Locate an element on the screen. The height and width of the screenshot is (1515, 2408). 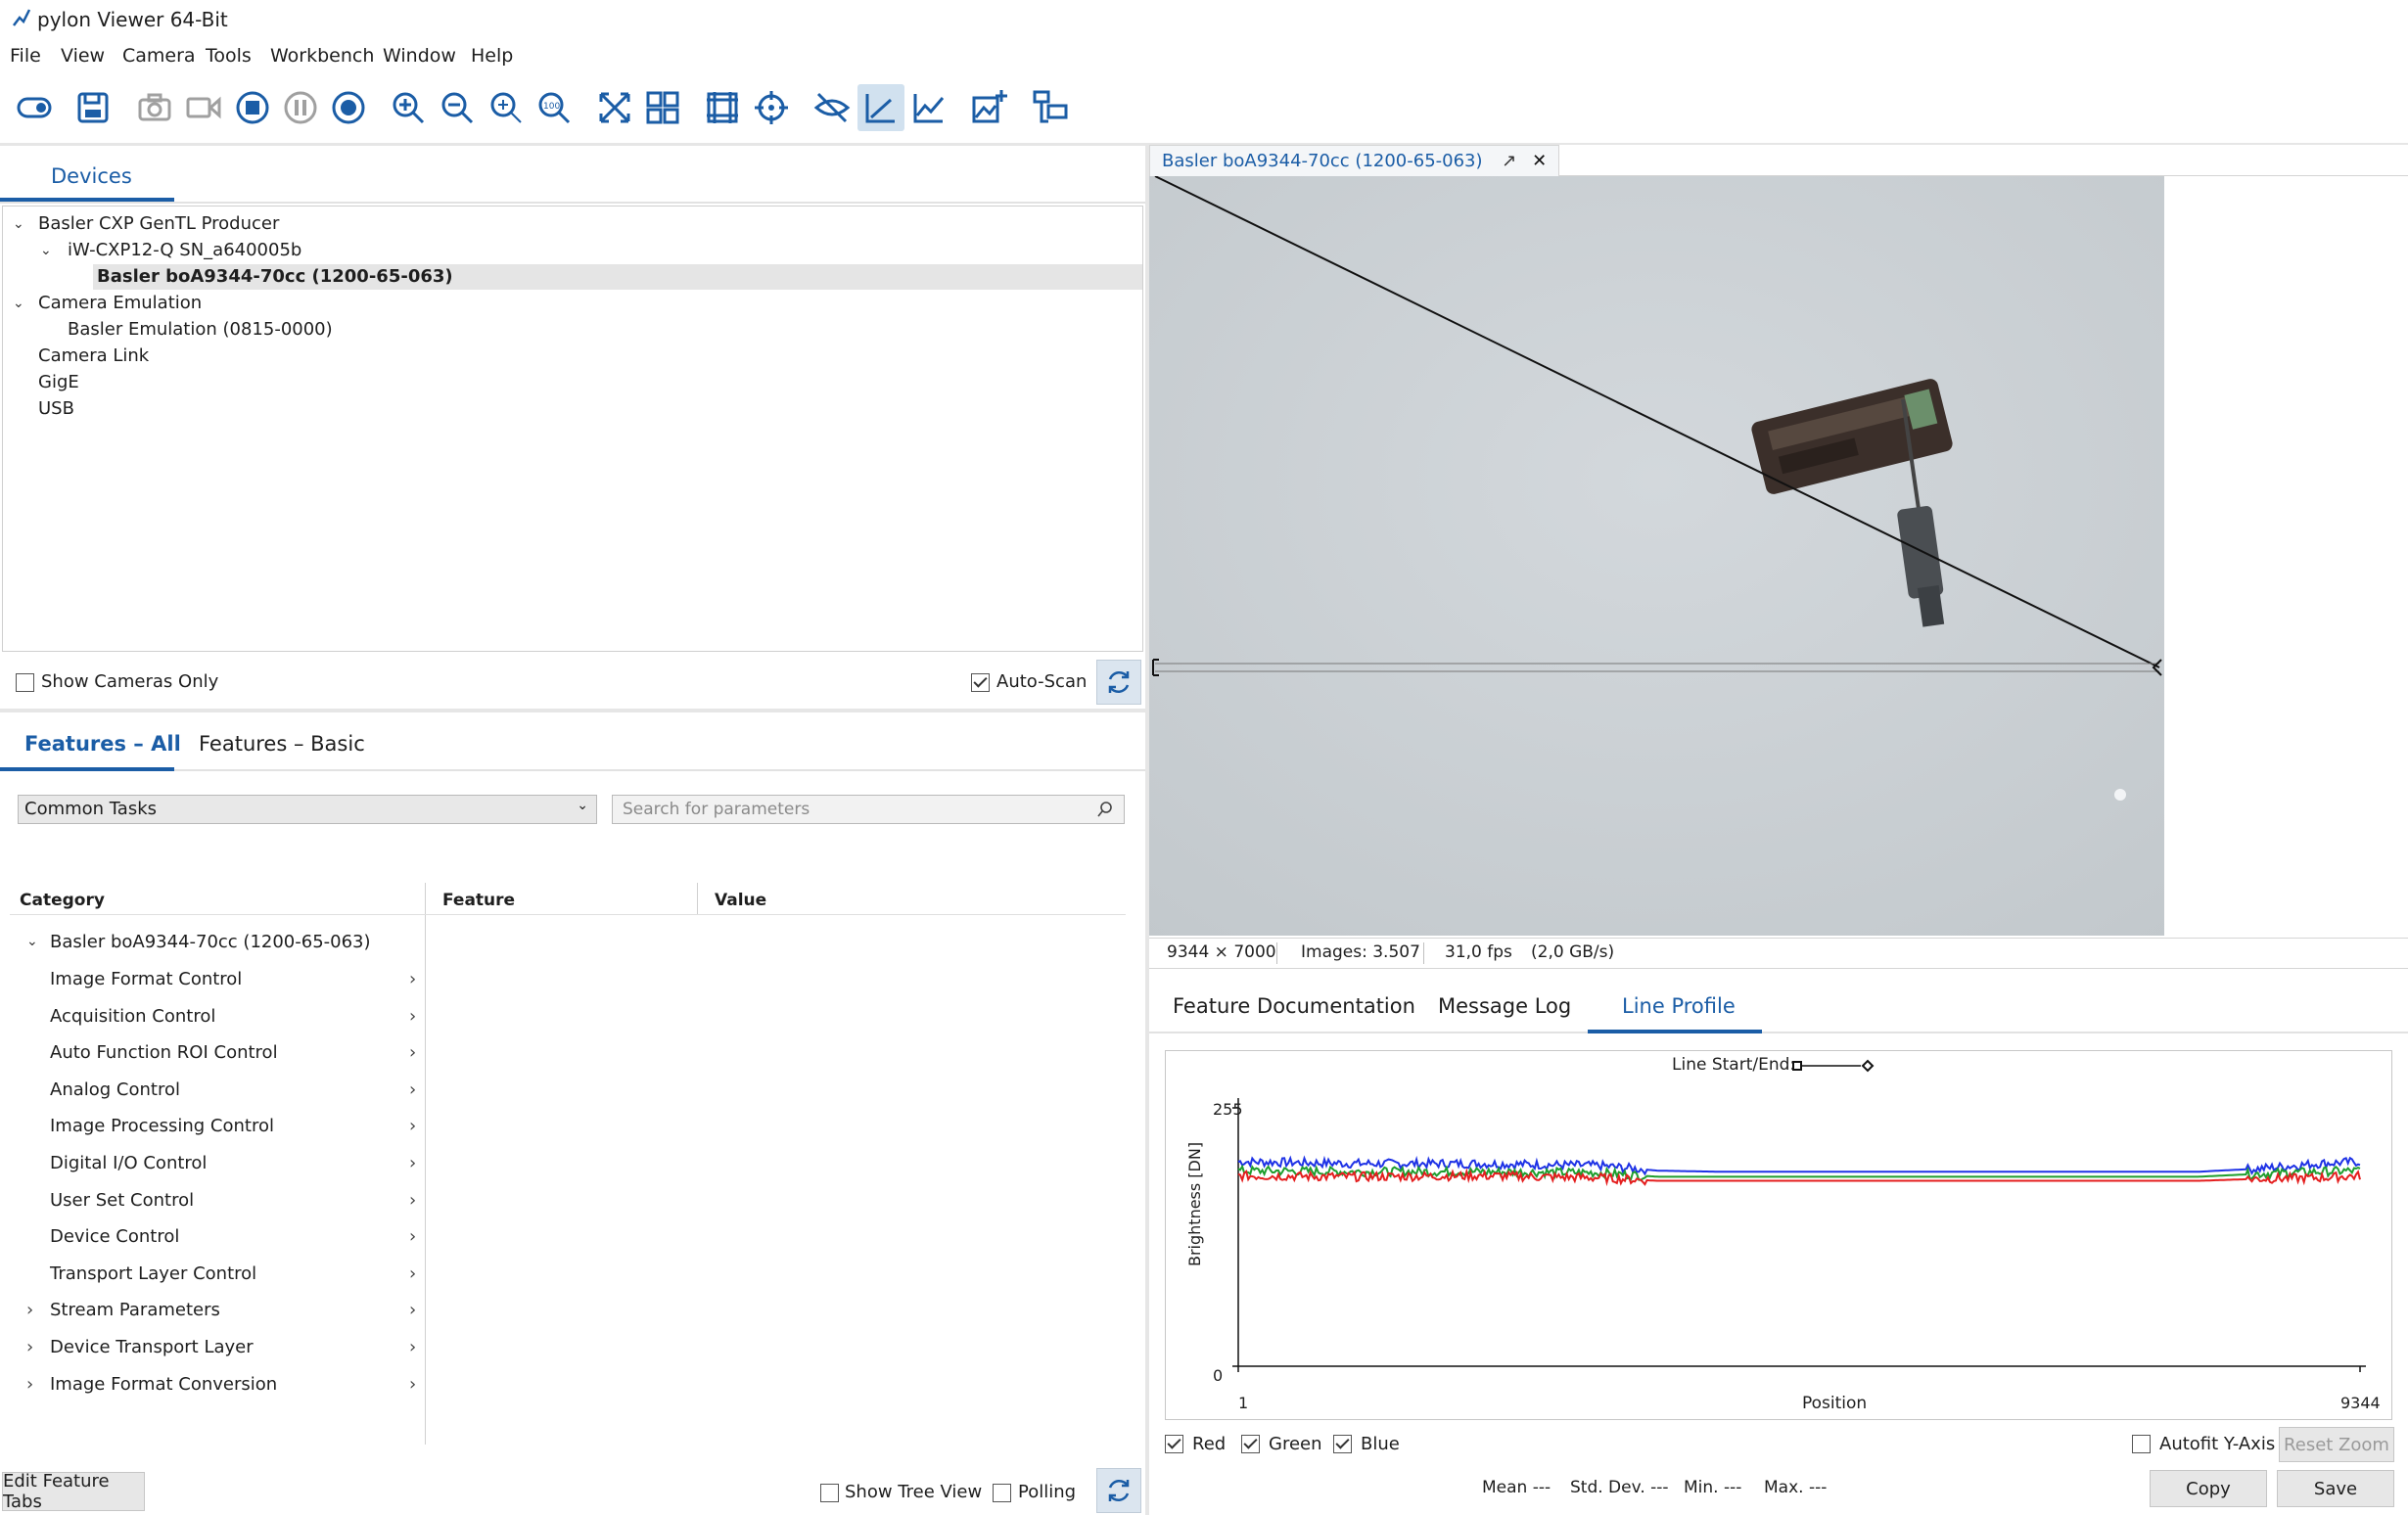
devices-tabbar: Devices is located at coordinates (572, 175).